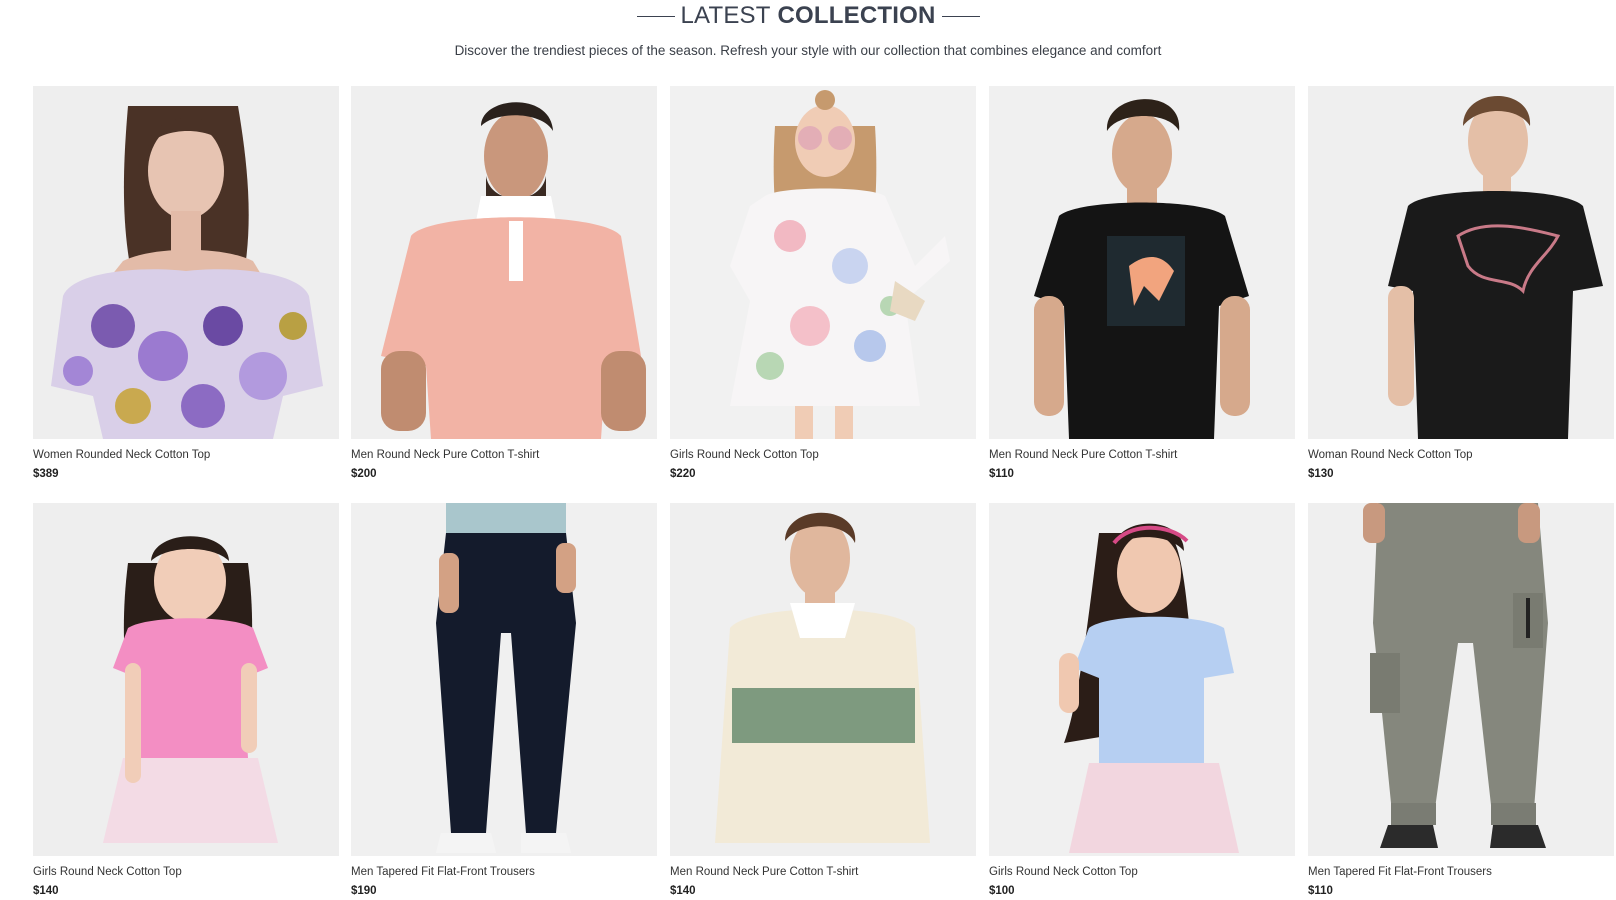 This screenshot has height=900, width=1616. I want to click on man-grey-cargo-image, so click(1461, 679).